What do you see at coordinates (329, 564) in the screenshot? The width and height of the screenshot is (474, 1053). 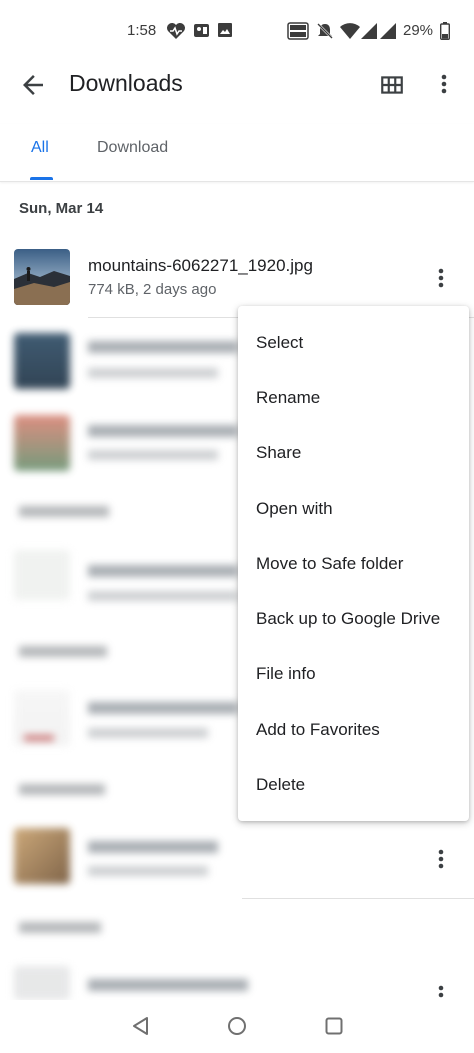 I see `menu-item-move-to-safe-folder: Move to Safe folder` at bounding box center [329, 564].